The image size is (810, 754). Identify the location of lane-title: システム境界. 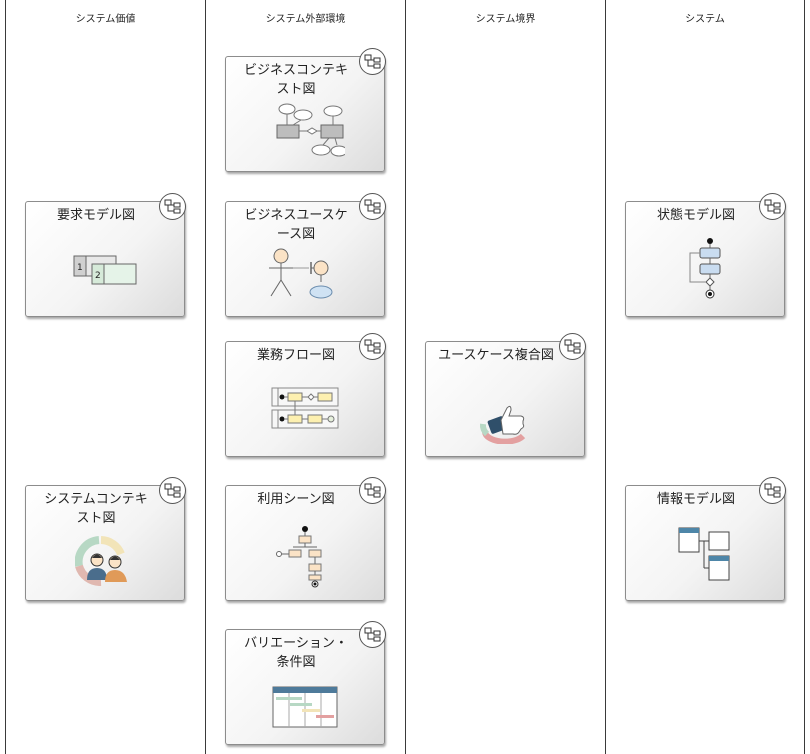
(505, 19).